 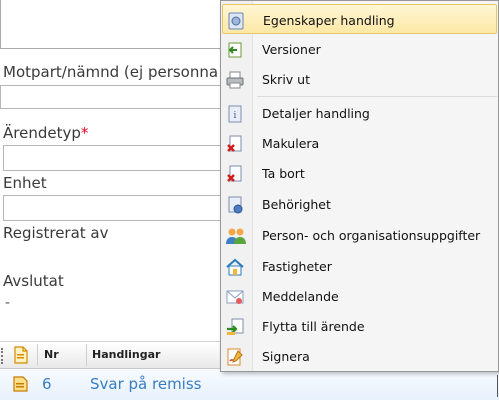 I want to click on void-document-icon, so click(x=235, y=143).